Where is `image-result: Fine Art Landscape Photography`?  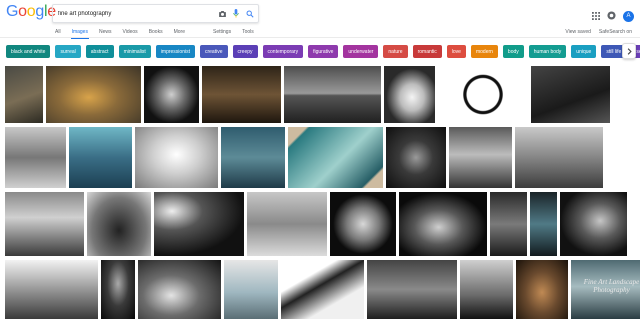
image-result: Fine Art Landscape Photography is located at coordinates (605, 289).